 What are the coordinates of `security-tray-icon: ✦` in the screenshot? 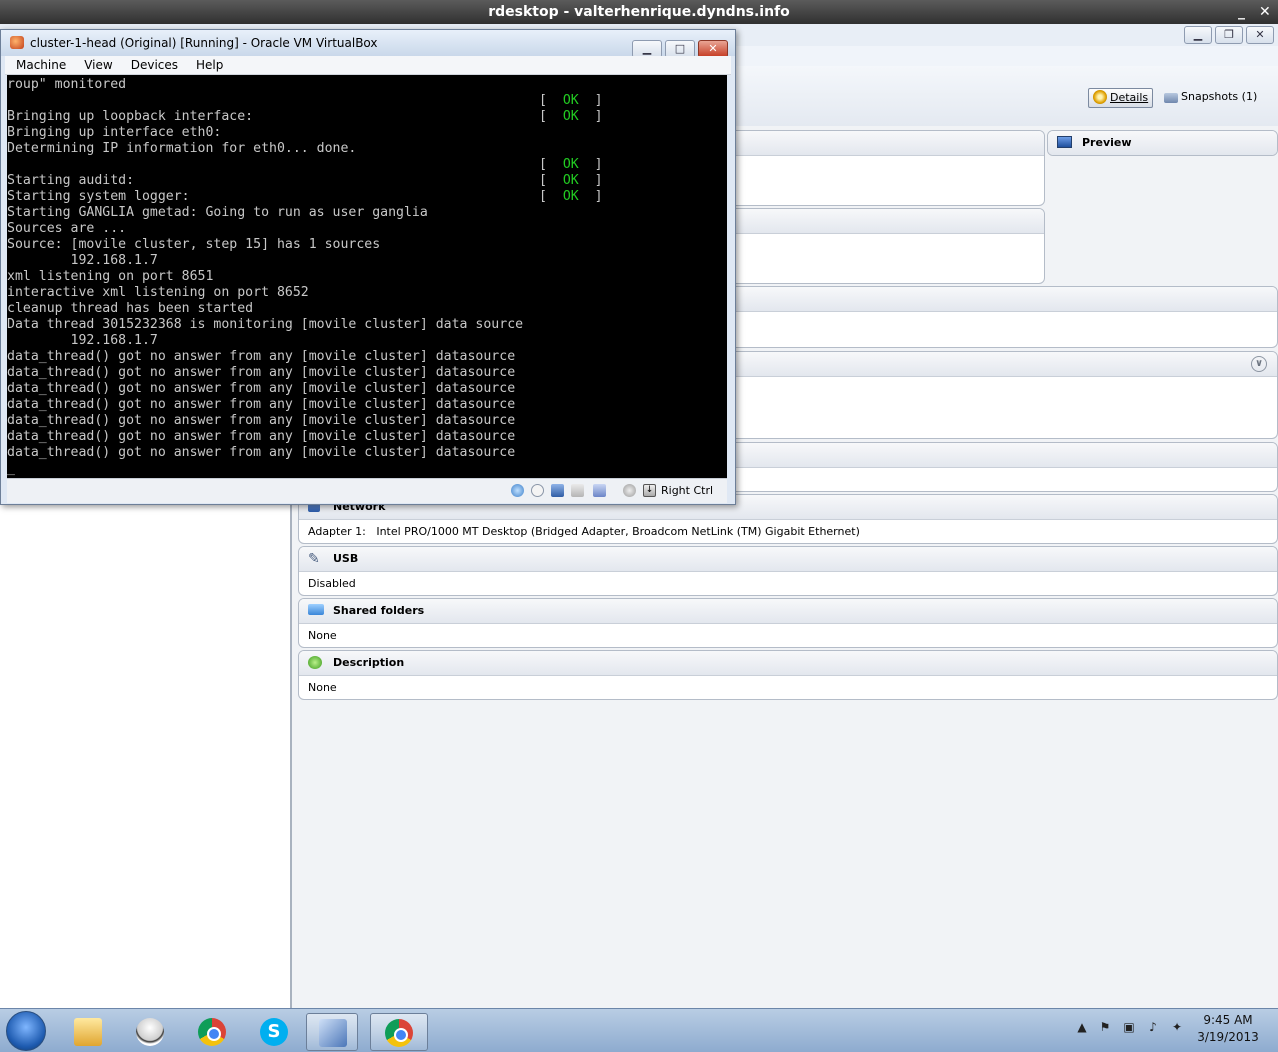 It's located at (1177, 1027).